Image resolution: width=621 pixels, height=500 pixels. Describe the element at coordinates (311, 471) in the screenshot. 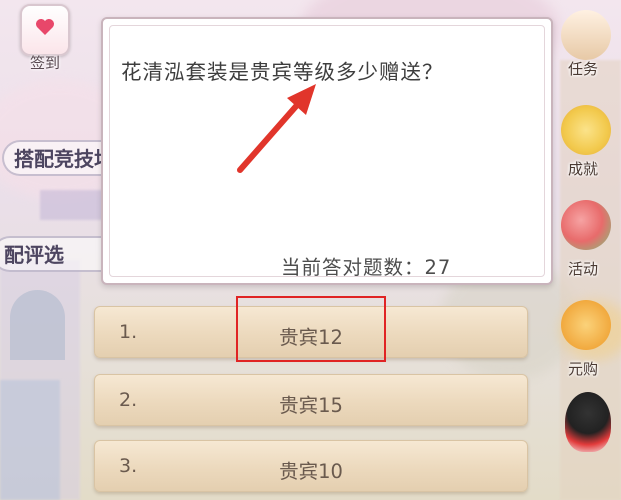

I see `answer-text: 贵宾10` at that location.